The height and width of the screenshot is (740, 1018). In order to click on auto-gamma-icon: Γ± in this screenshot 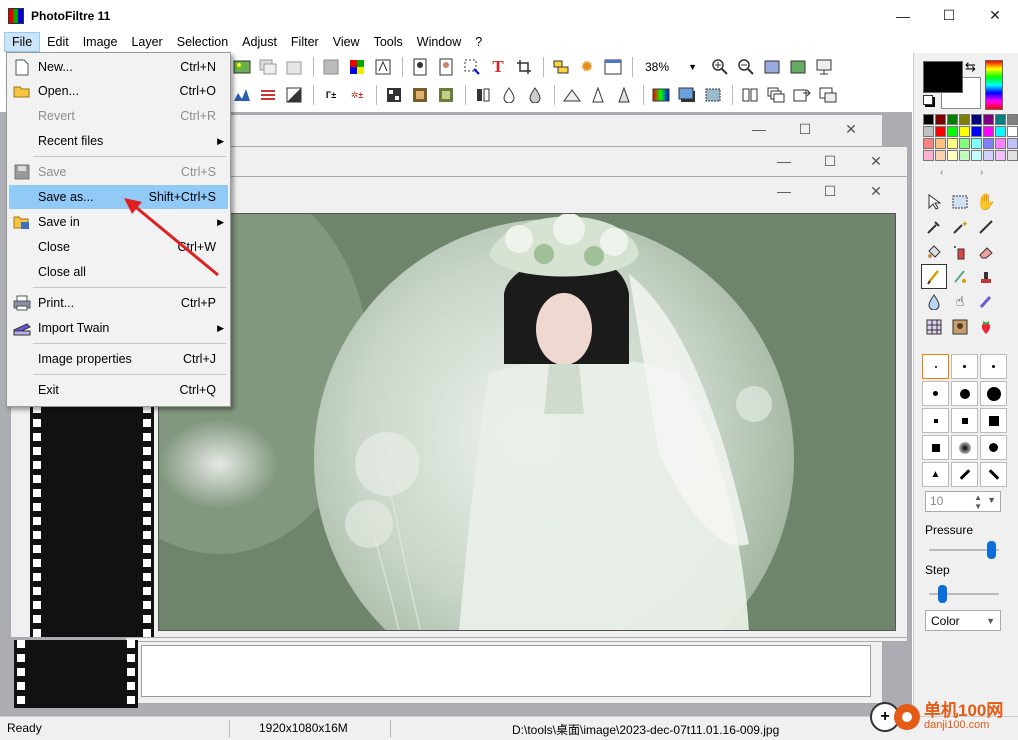, I will do `click(331, 95)`.